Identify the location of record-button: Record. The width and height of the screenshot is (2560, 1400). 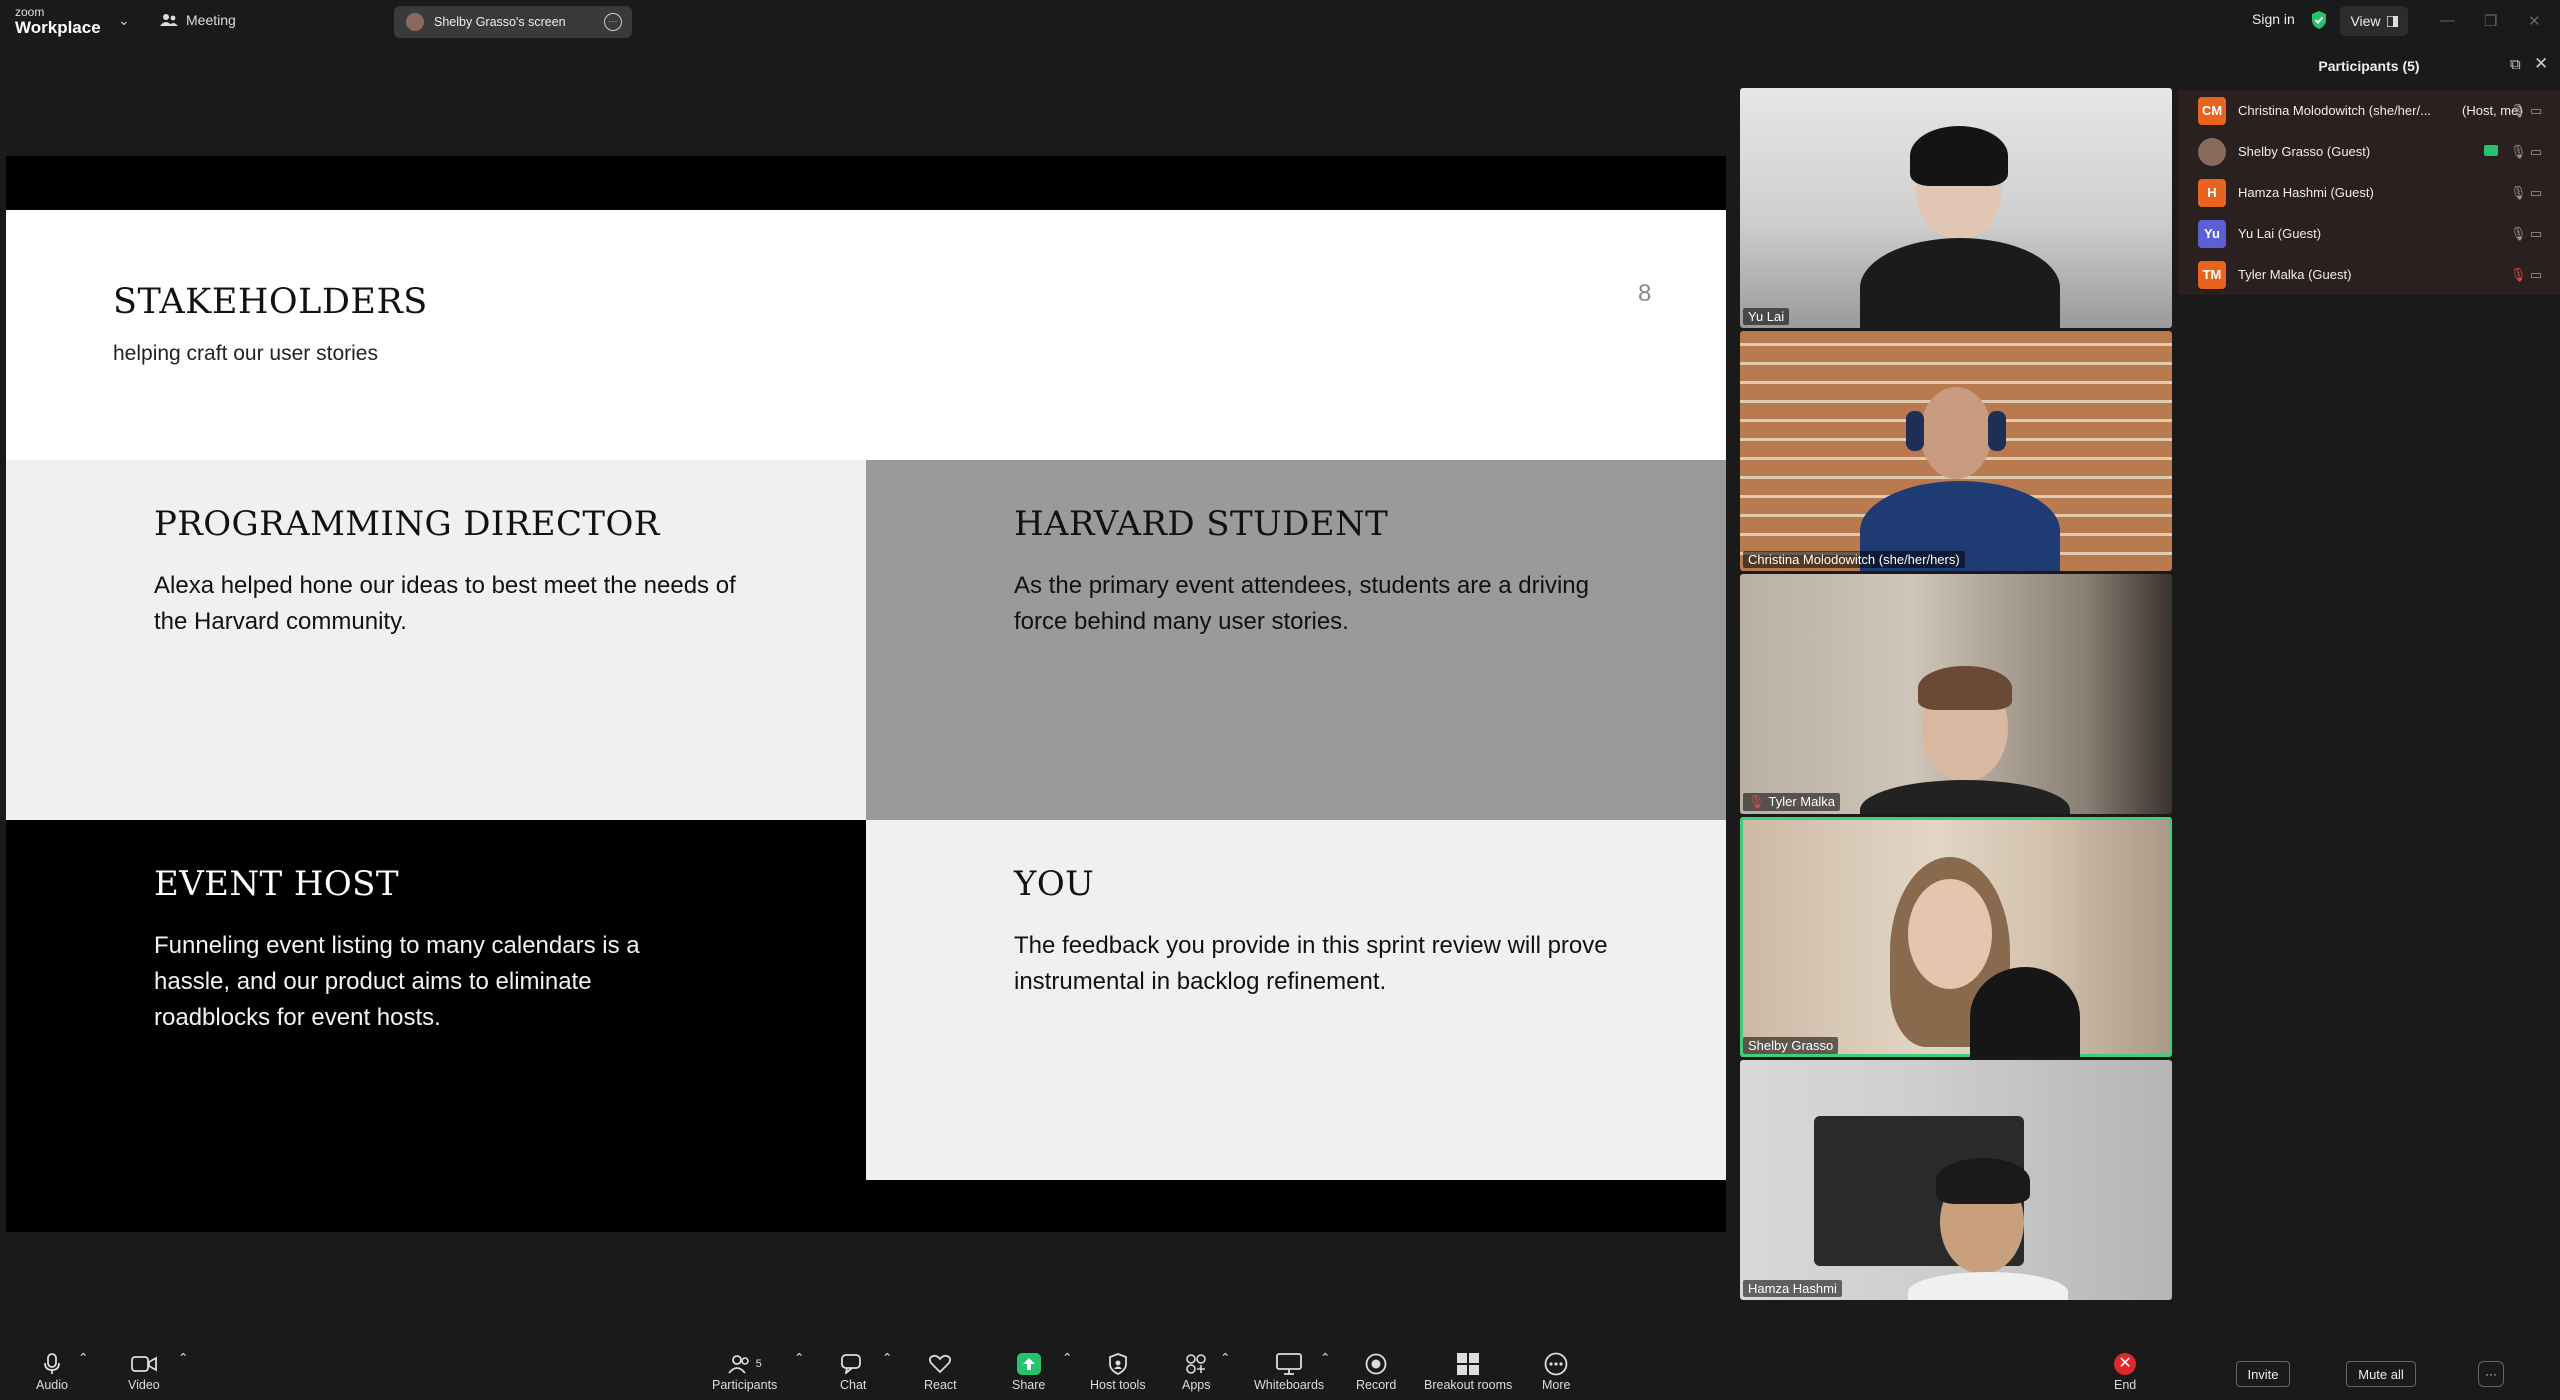
(1376, 1371).